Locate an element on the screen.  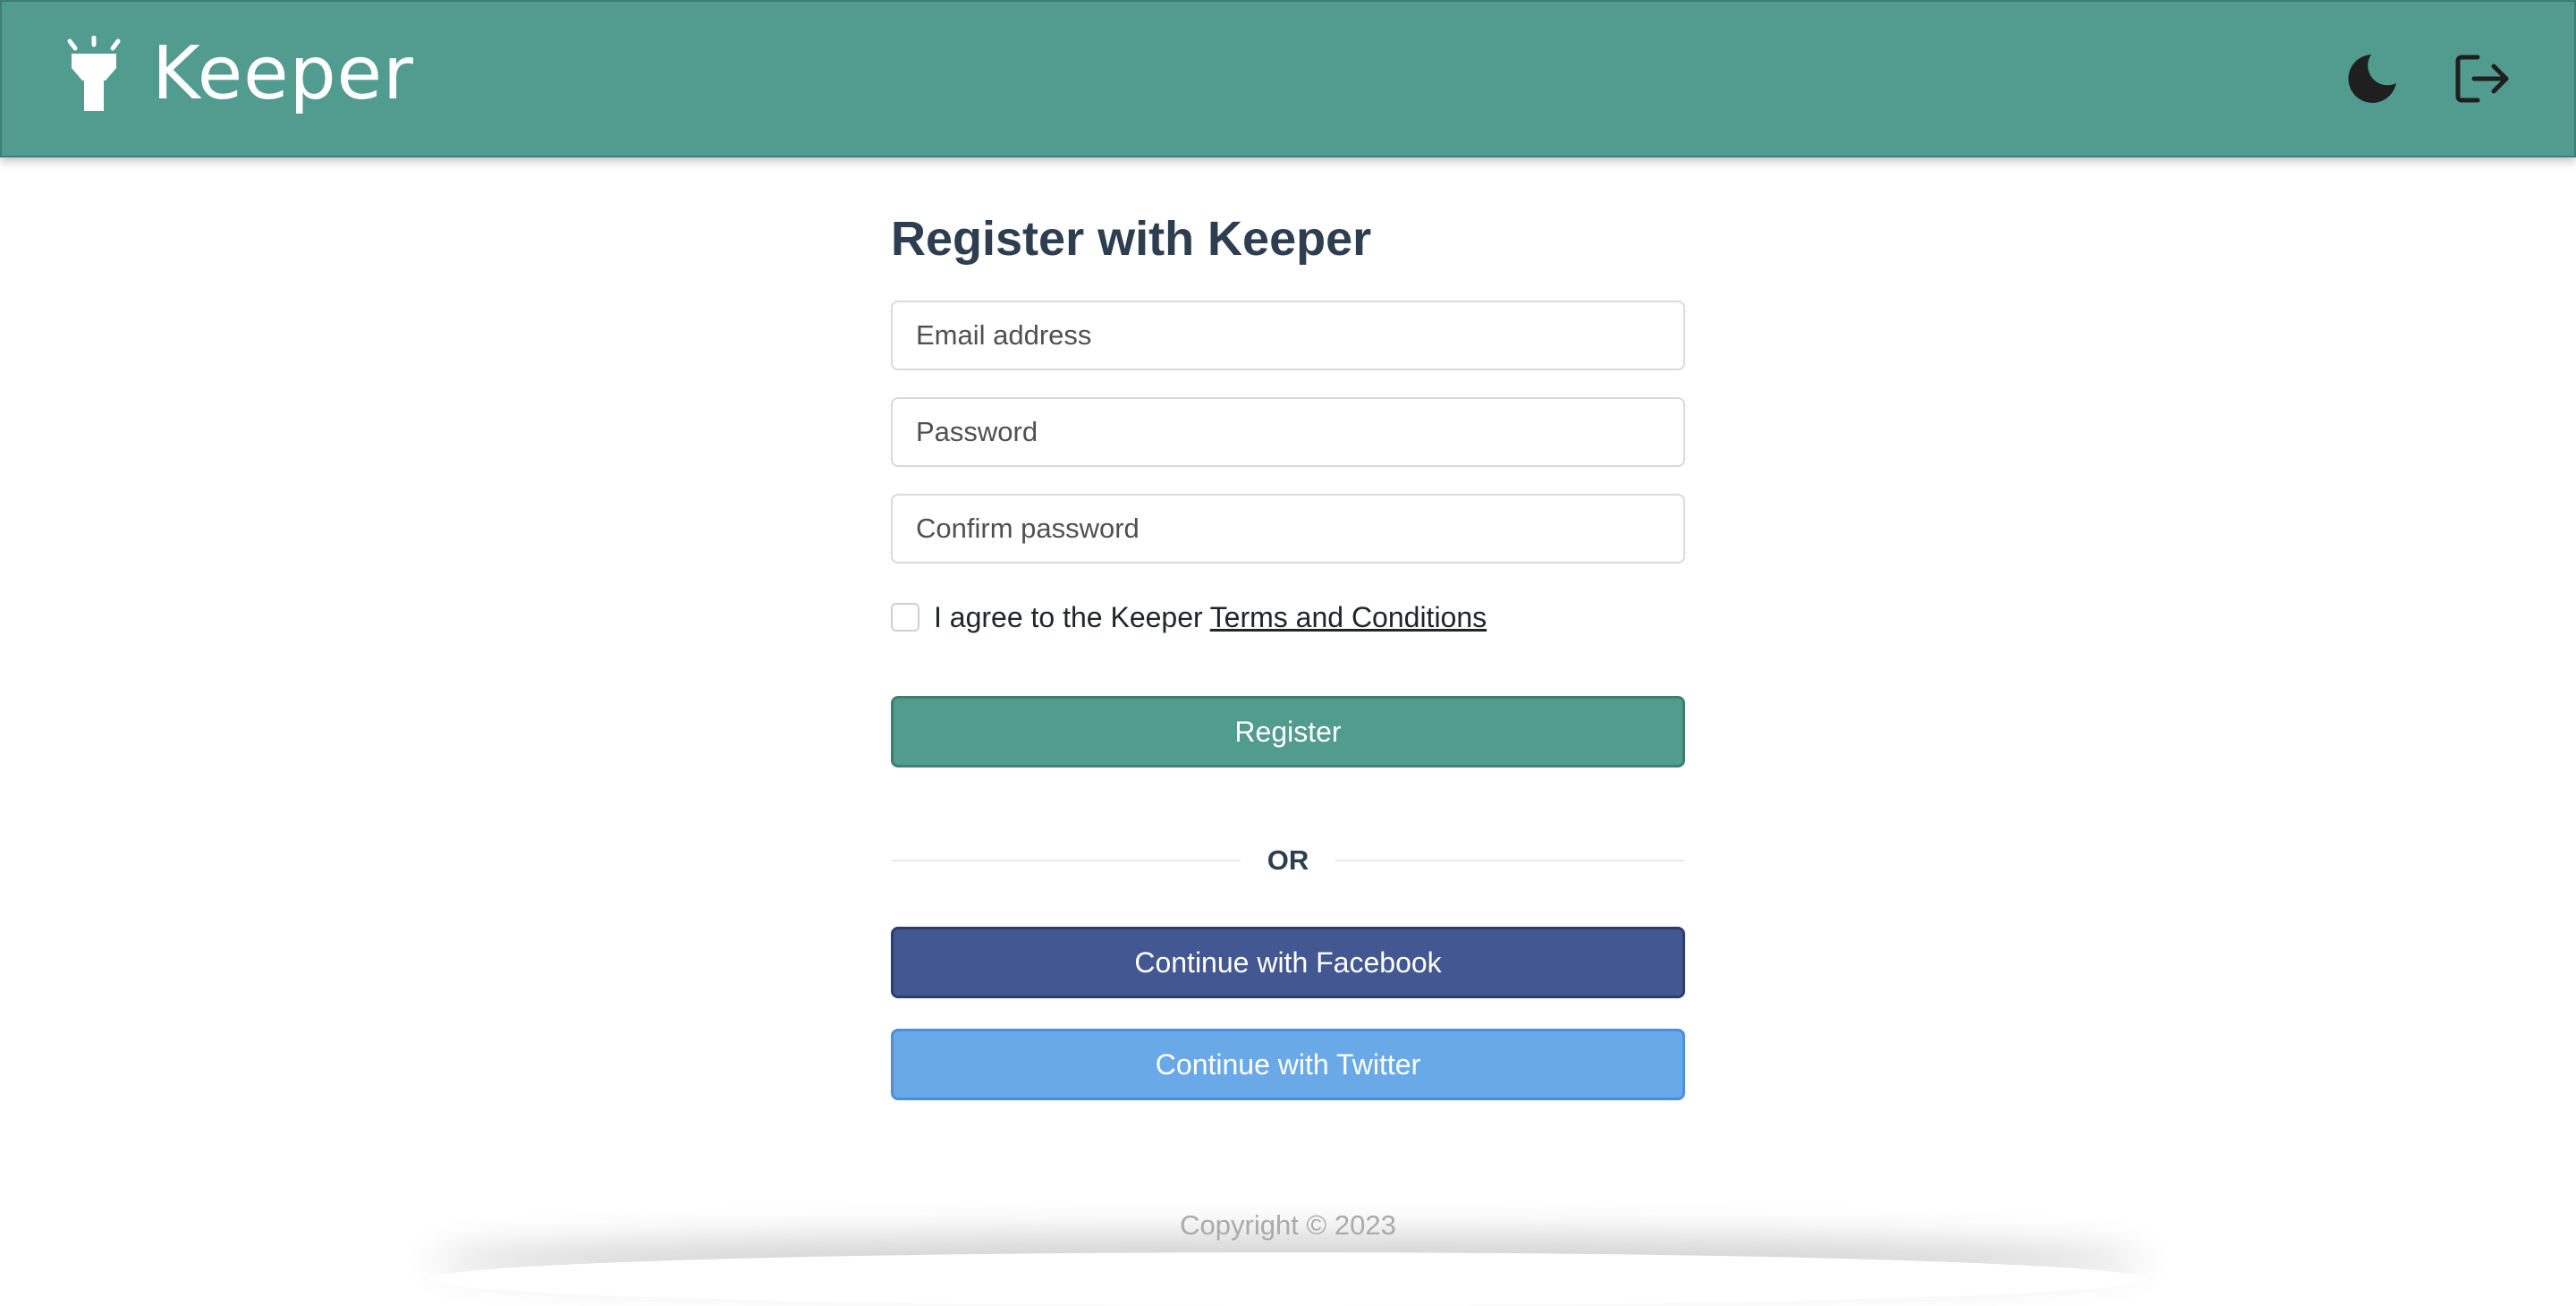
facebook-login-button: Continue with Facebook is located at coordinates (1288, 963).